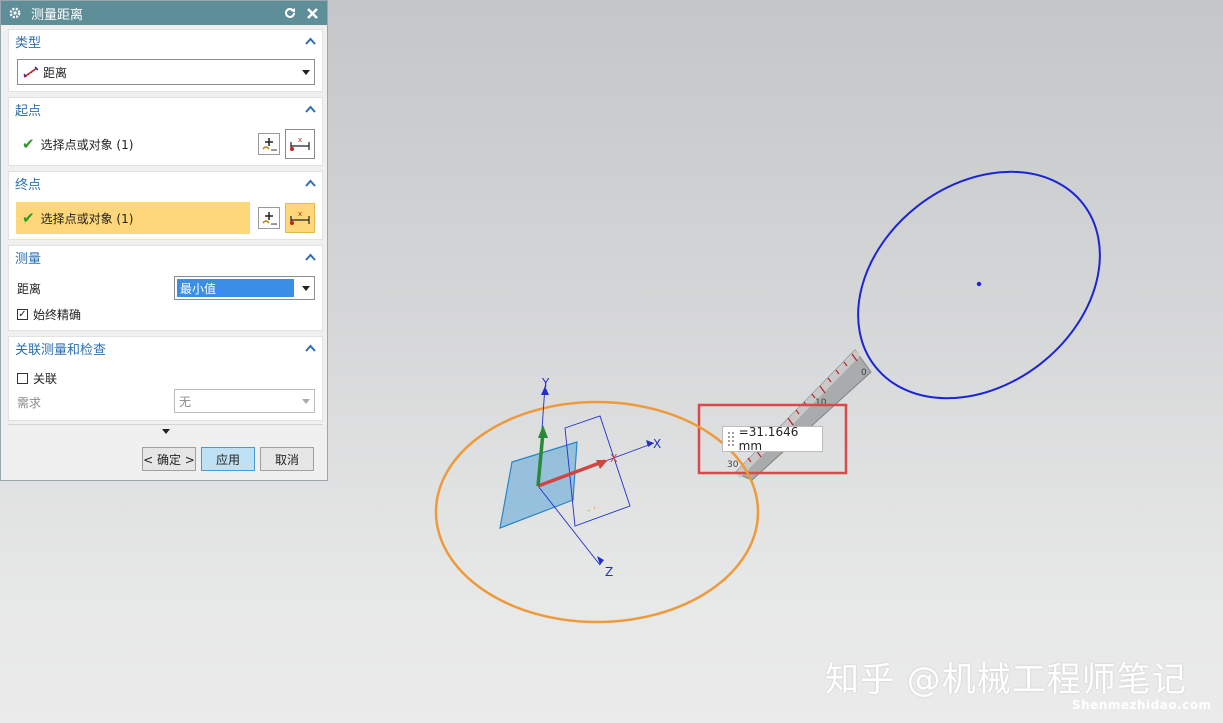 This screenshot has width=1223, height=723. Describe the element at coordinates (979, 284) in the screenshot. I see `blue-circle-center` at that location.